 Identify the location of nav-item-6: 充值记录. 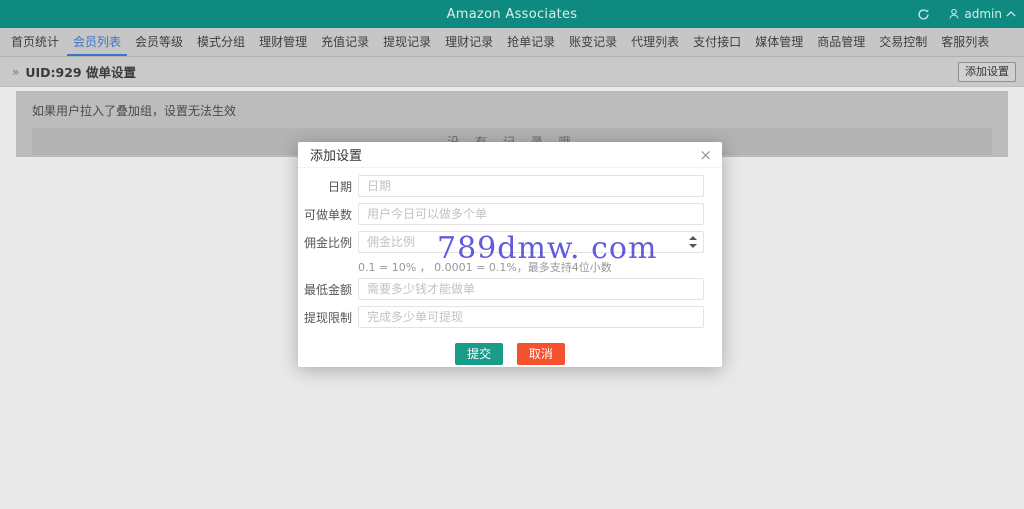
(345, 42).